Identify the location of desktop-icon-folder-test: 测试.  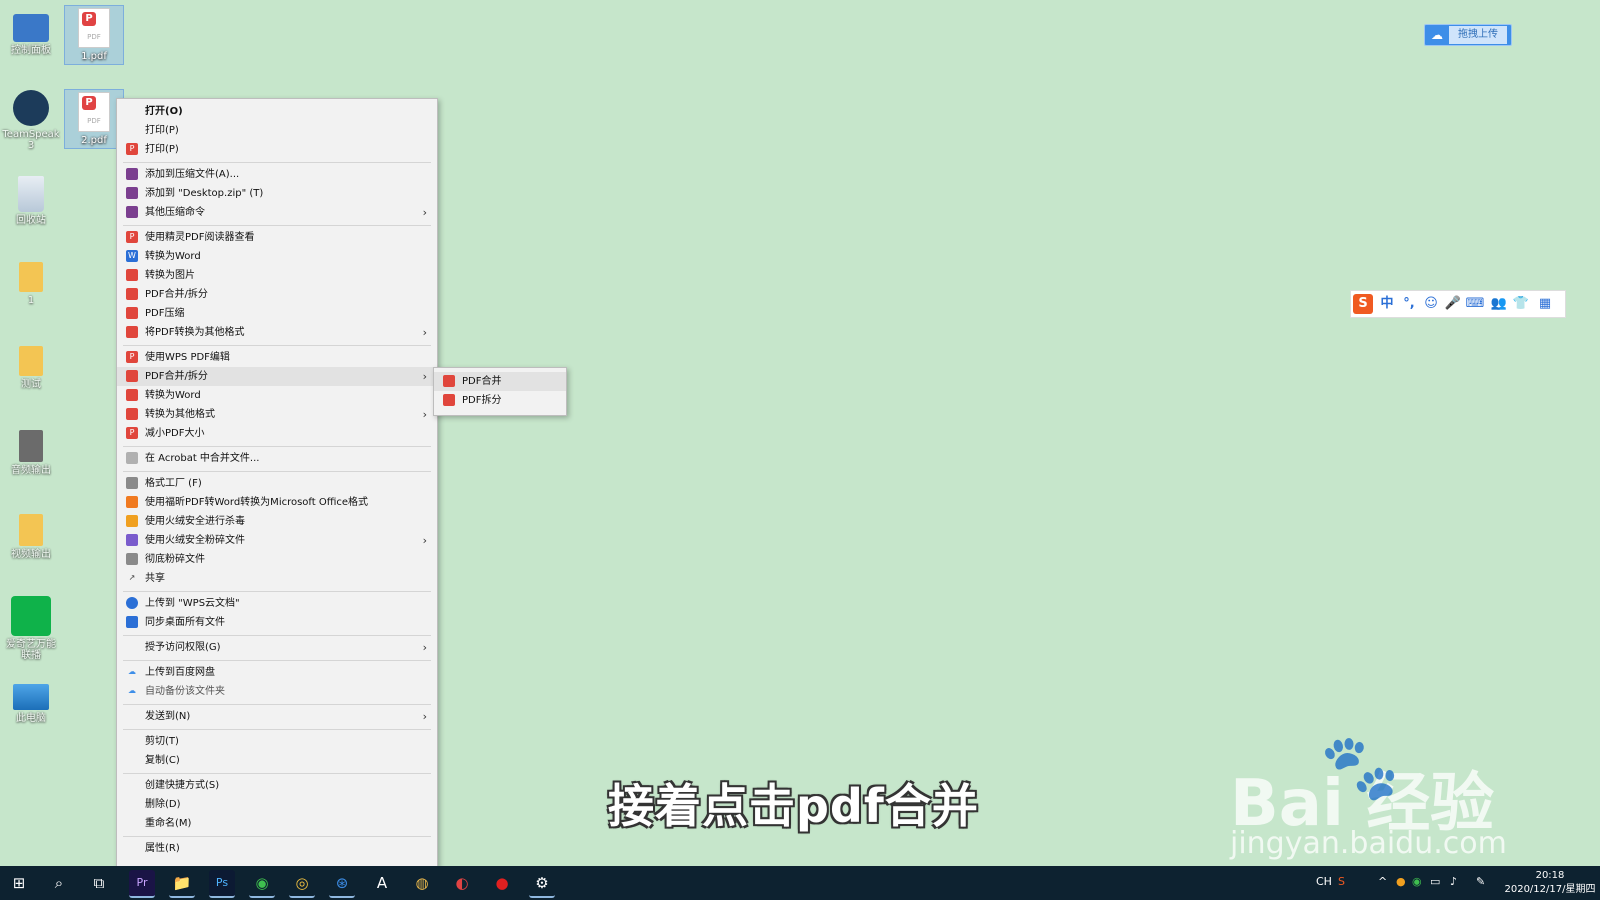
(31, 368).